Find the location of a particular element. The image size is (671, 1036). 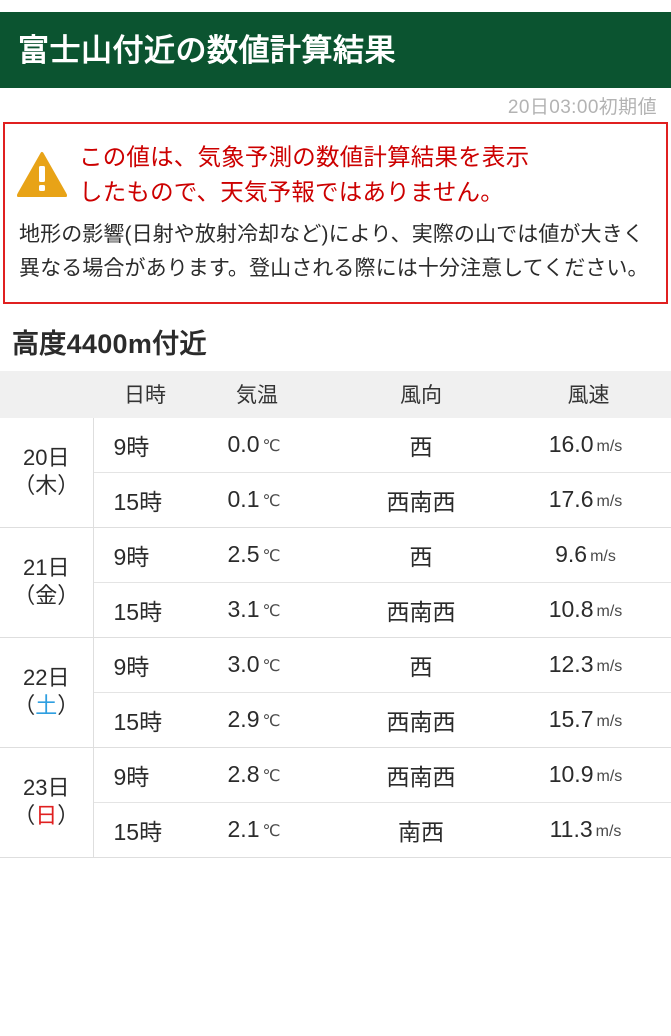

temperature-cell: 2.5 ℃ is located at coordinates (257, 555).